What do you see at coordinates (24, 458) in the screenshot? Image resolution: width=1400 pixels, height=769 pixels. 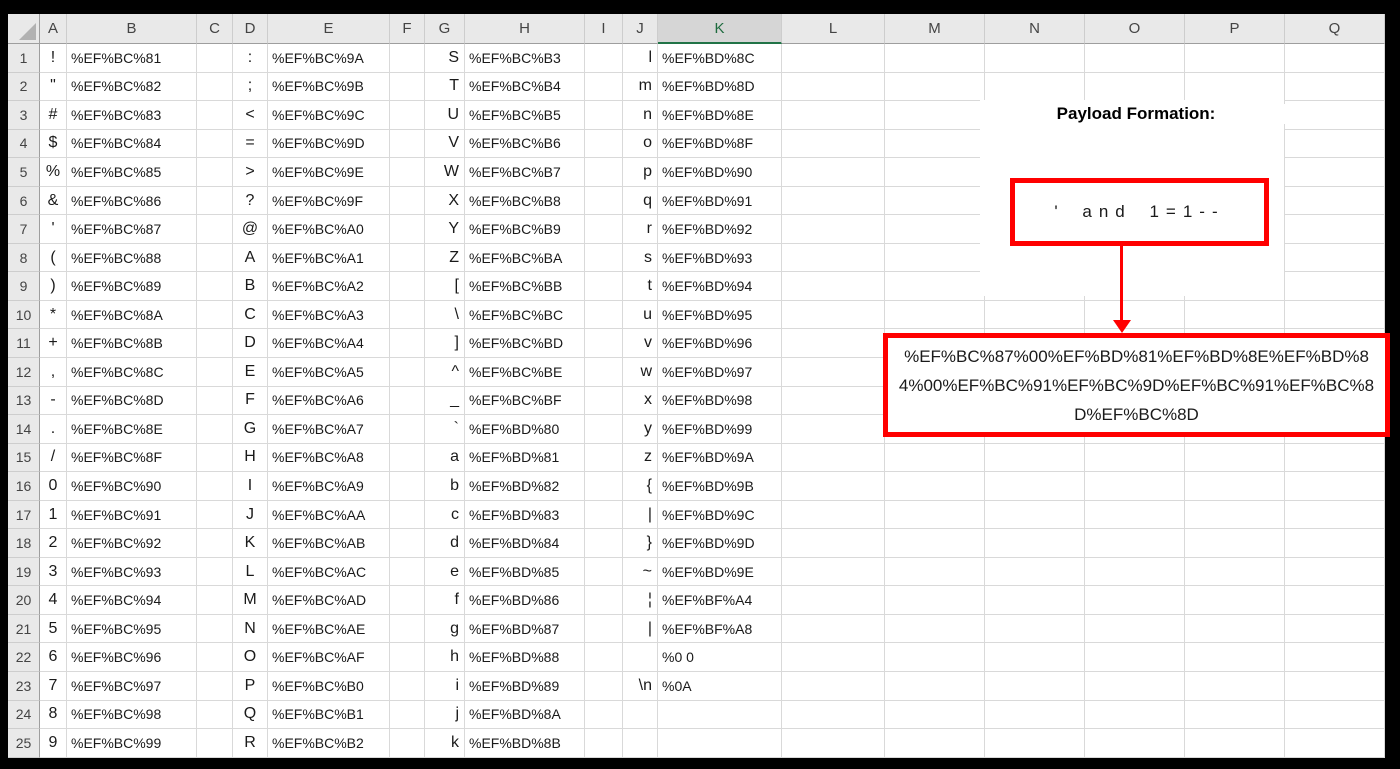 I see `row-header-15: 15` at bounding box center [24, 458].